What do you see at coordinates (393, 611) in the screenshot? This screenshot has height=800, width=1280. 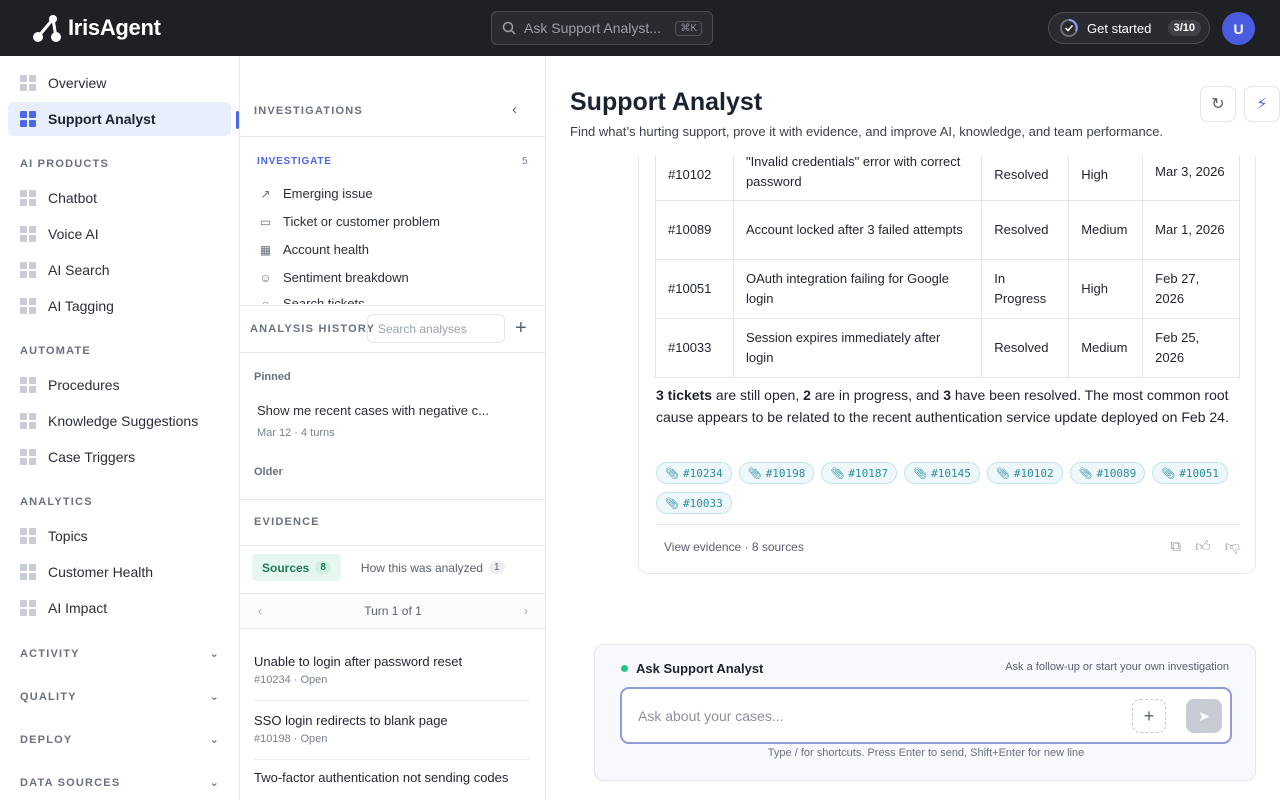 I see `turn-label: Turn 1 of 1` at bounding box center [393, 611].